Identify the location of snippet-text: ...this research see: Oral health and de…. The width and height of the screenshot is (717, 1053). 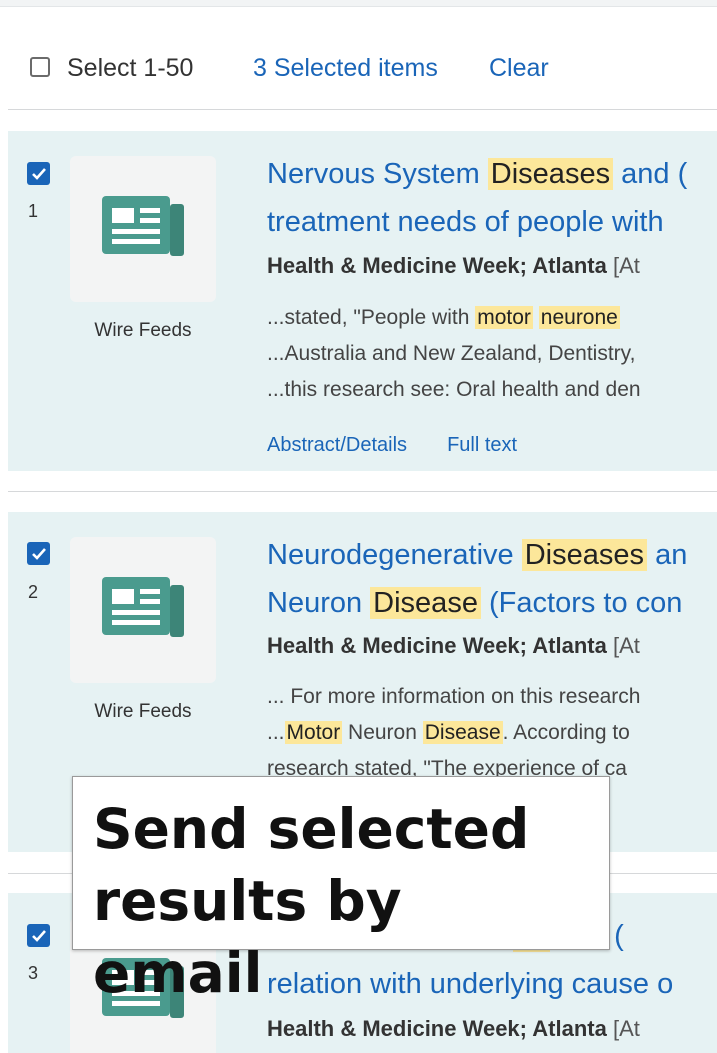
(454, 389).